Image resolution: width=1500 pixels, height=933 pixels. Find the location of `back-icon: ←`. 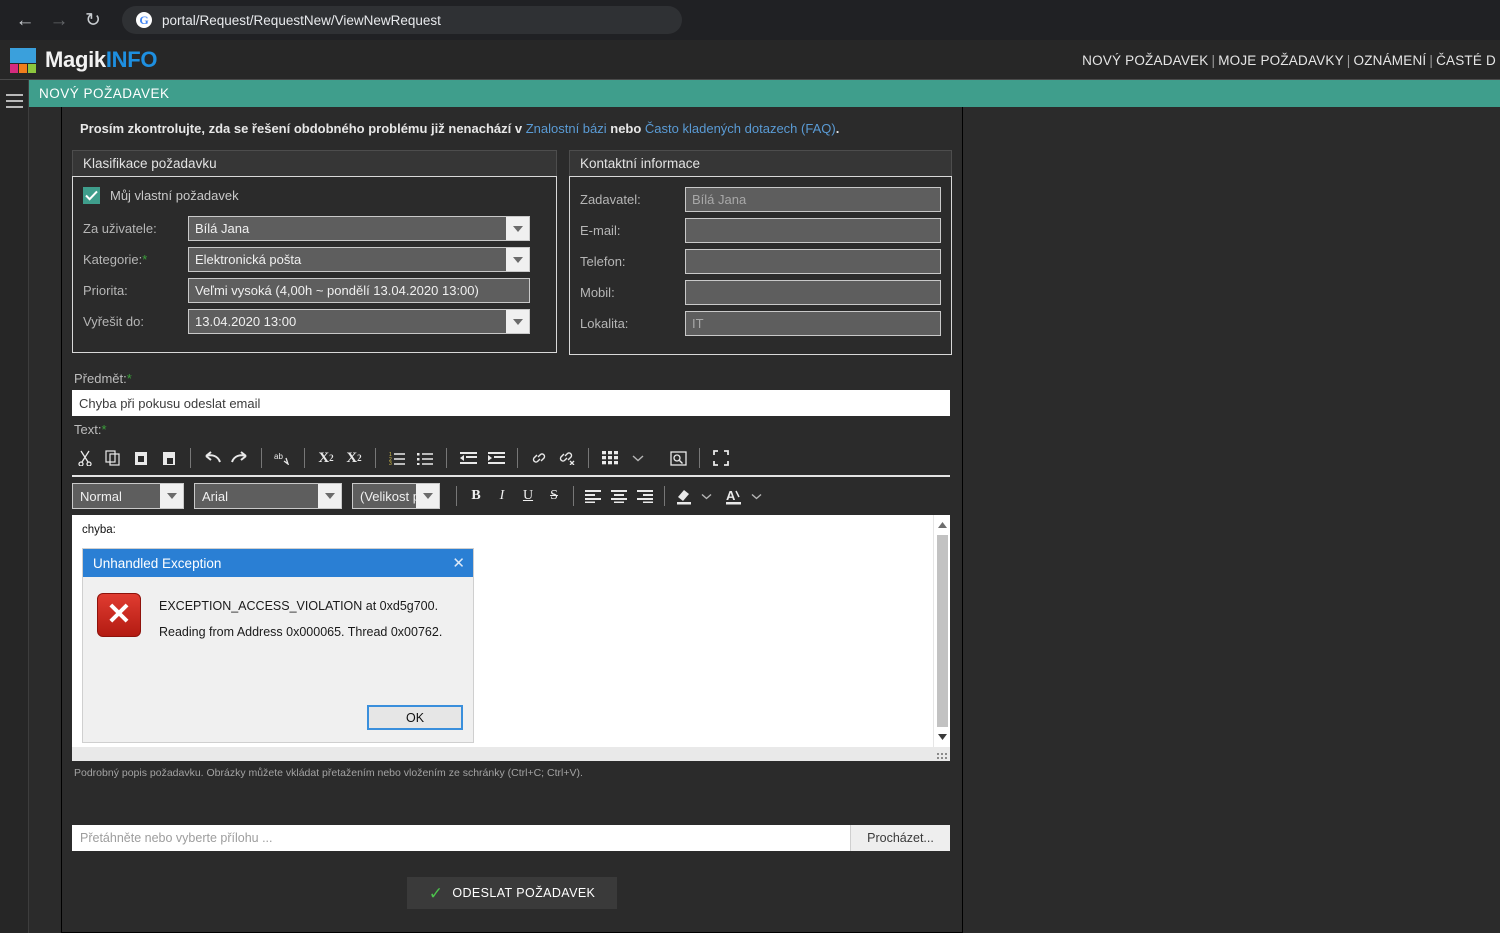

back-icon: ← is located at coordinates (25, 20).